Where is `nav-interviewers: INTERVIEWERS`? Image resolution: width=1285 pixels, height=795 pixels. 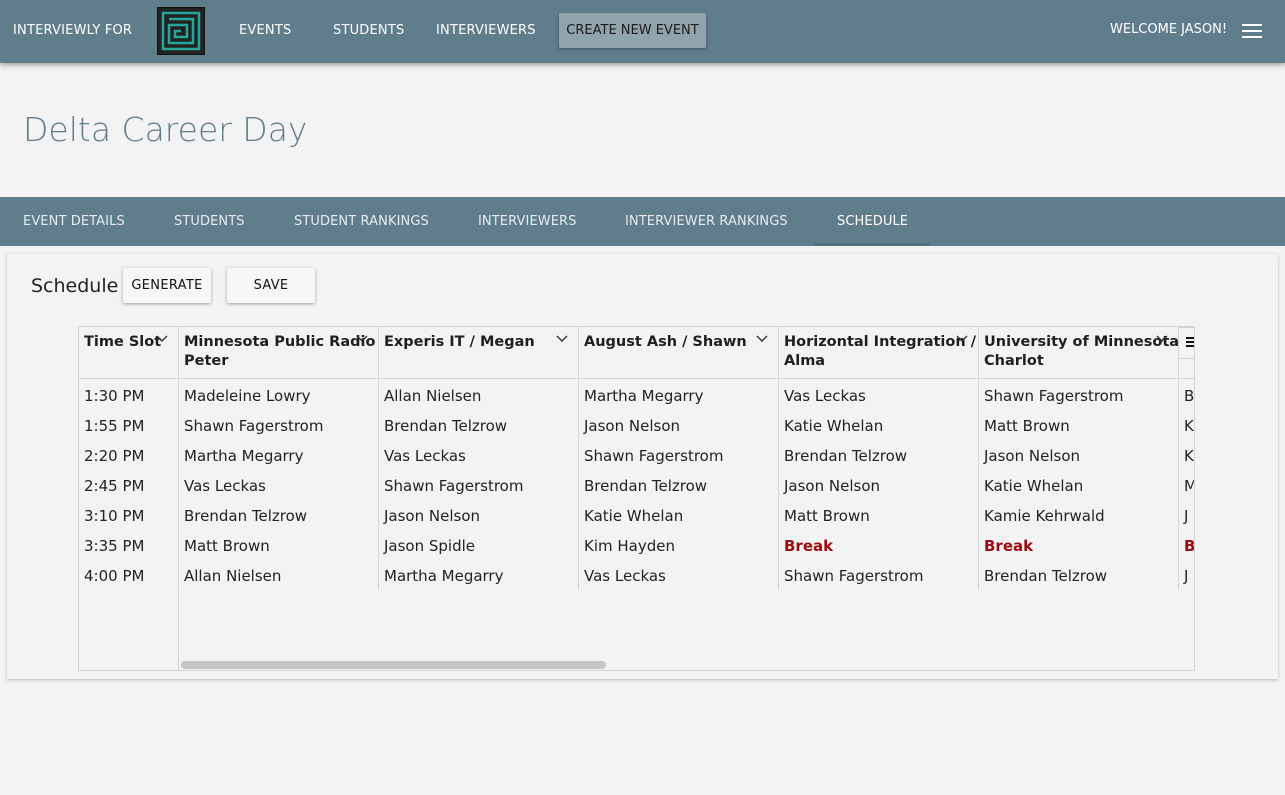 nav-interviewers: INTERVIEWERS is located at coordinates (486, 30).